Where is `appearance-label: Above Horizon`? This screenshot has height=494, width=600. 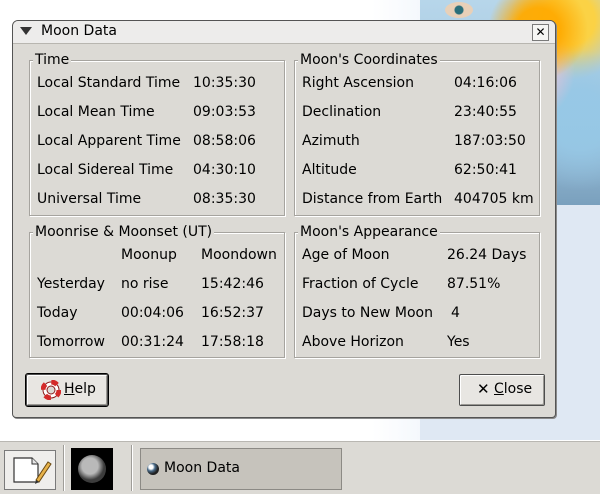
appearance-label: Above Horizon is located at coordinates (353, 342).